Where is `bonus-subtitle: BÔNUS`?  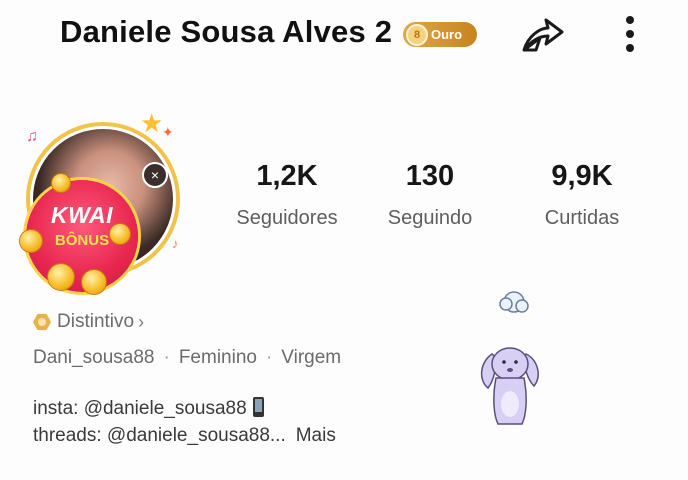 bonus-subtitle: BÔNUS is located at coordinates (82, 240).